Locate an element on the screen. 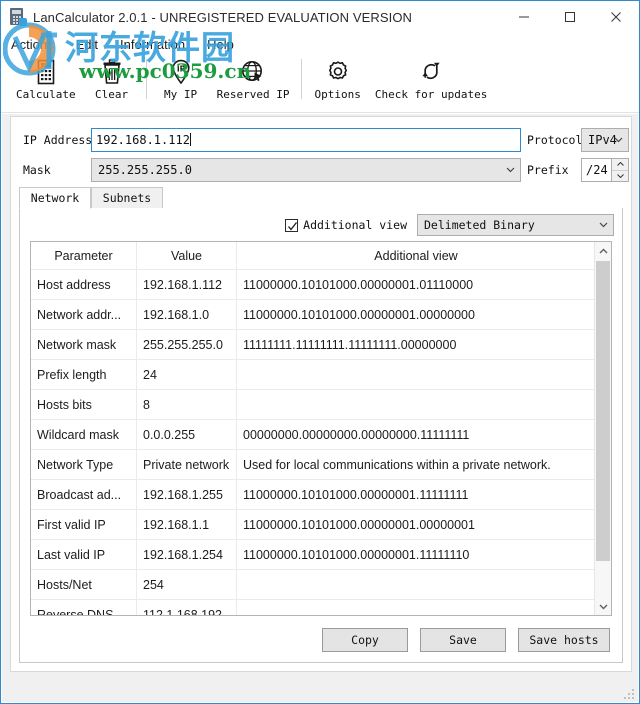 The image size is (640, 704). tab-network: Network is located at coordinates (55, 198).